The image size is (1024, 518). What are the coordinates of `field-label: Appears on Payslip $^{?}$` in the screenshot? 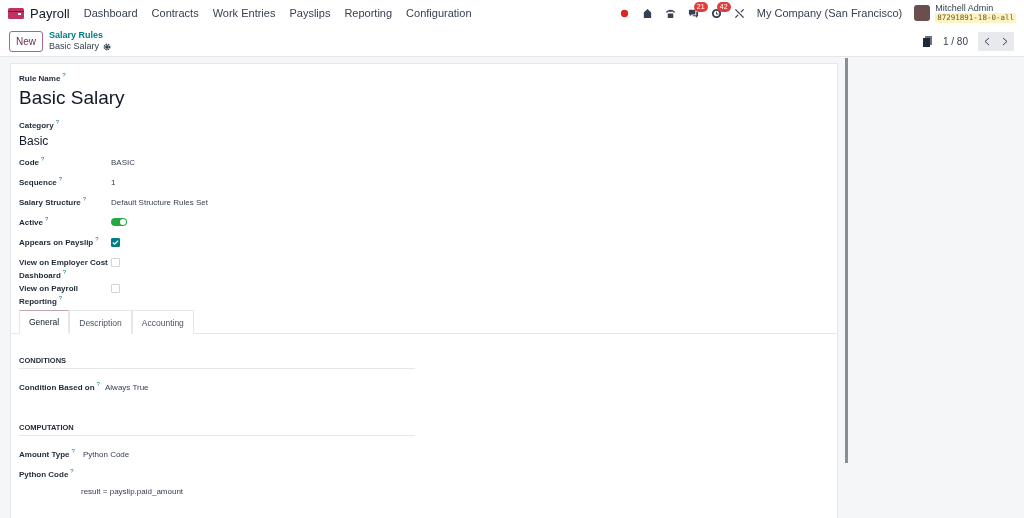 It's located at (59, 242).